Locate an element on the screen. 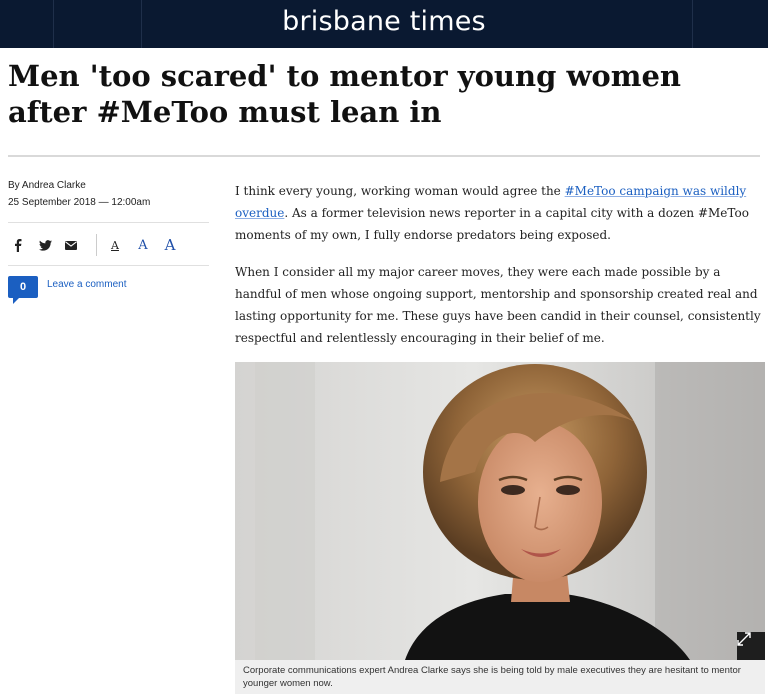 This screenshot has width=768, height=694. expand-image-button is located at coordinates (751, 646).